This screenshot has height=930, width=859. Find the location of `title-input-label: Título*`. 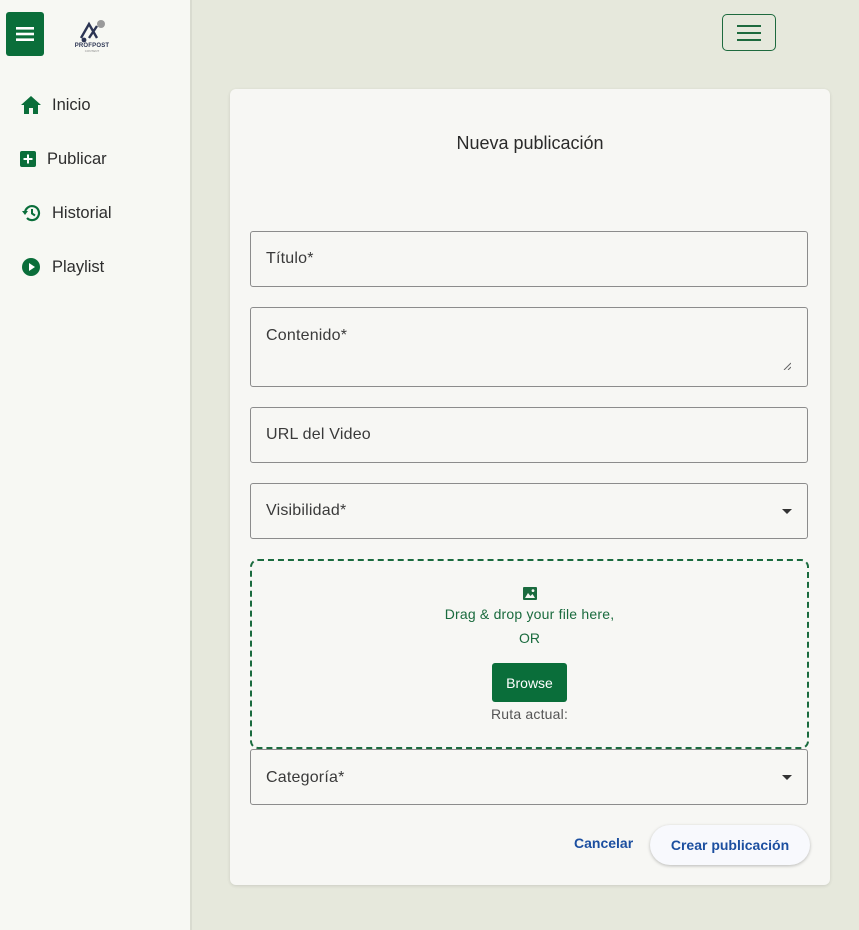

title-input-label: Título* is located at coordinates (290, 258).